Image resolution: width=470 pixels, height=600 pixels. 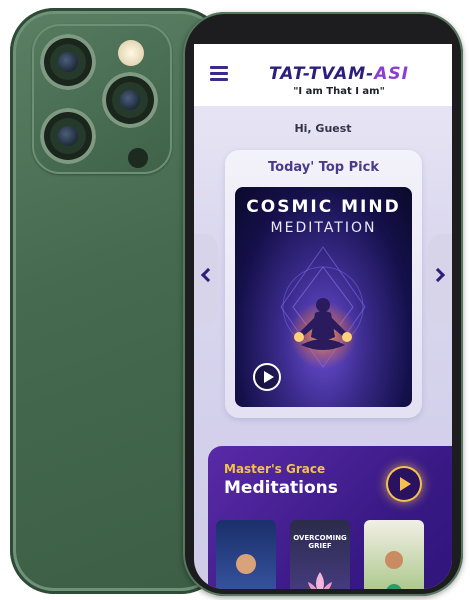 I want to click on poster-play-button, so click(x=267, y=377).